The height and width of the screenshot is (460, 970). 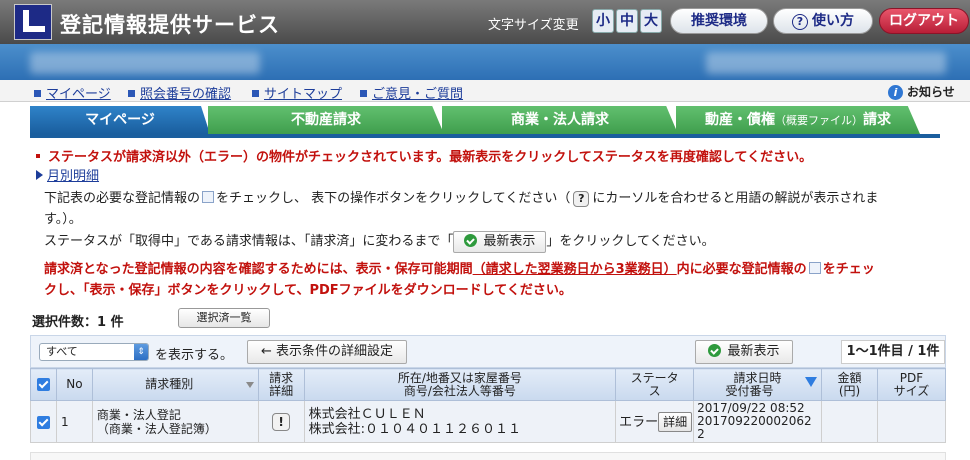 What do you see at coordinates (826, 63) in the screenshot?
I see `account-info-redacted` at bounding box center [826, 63].